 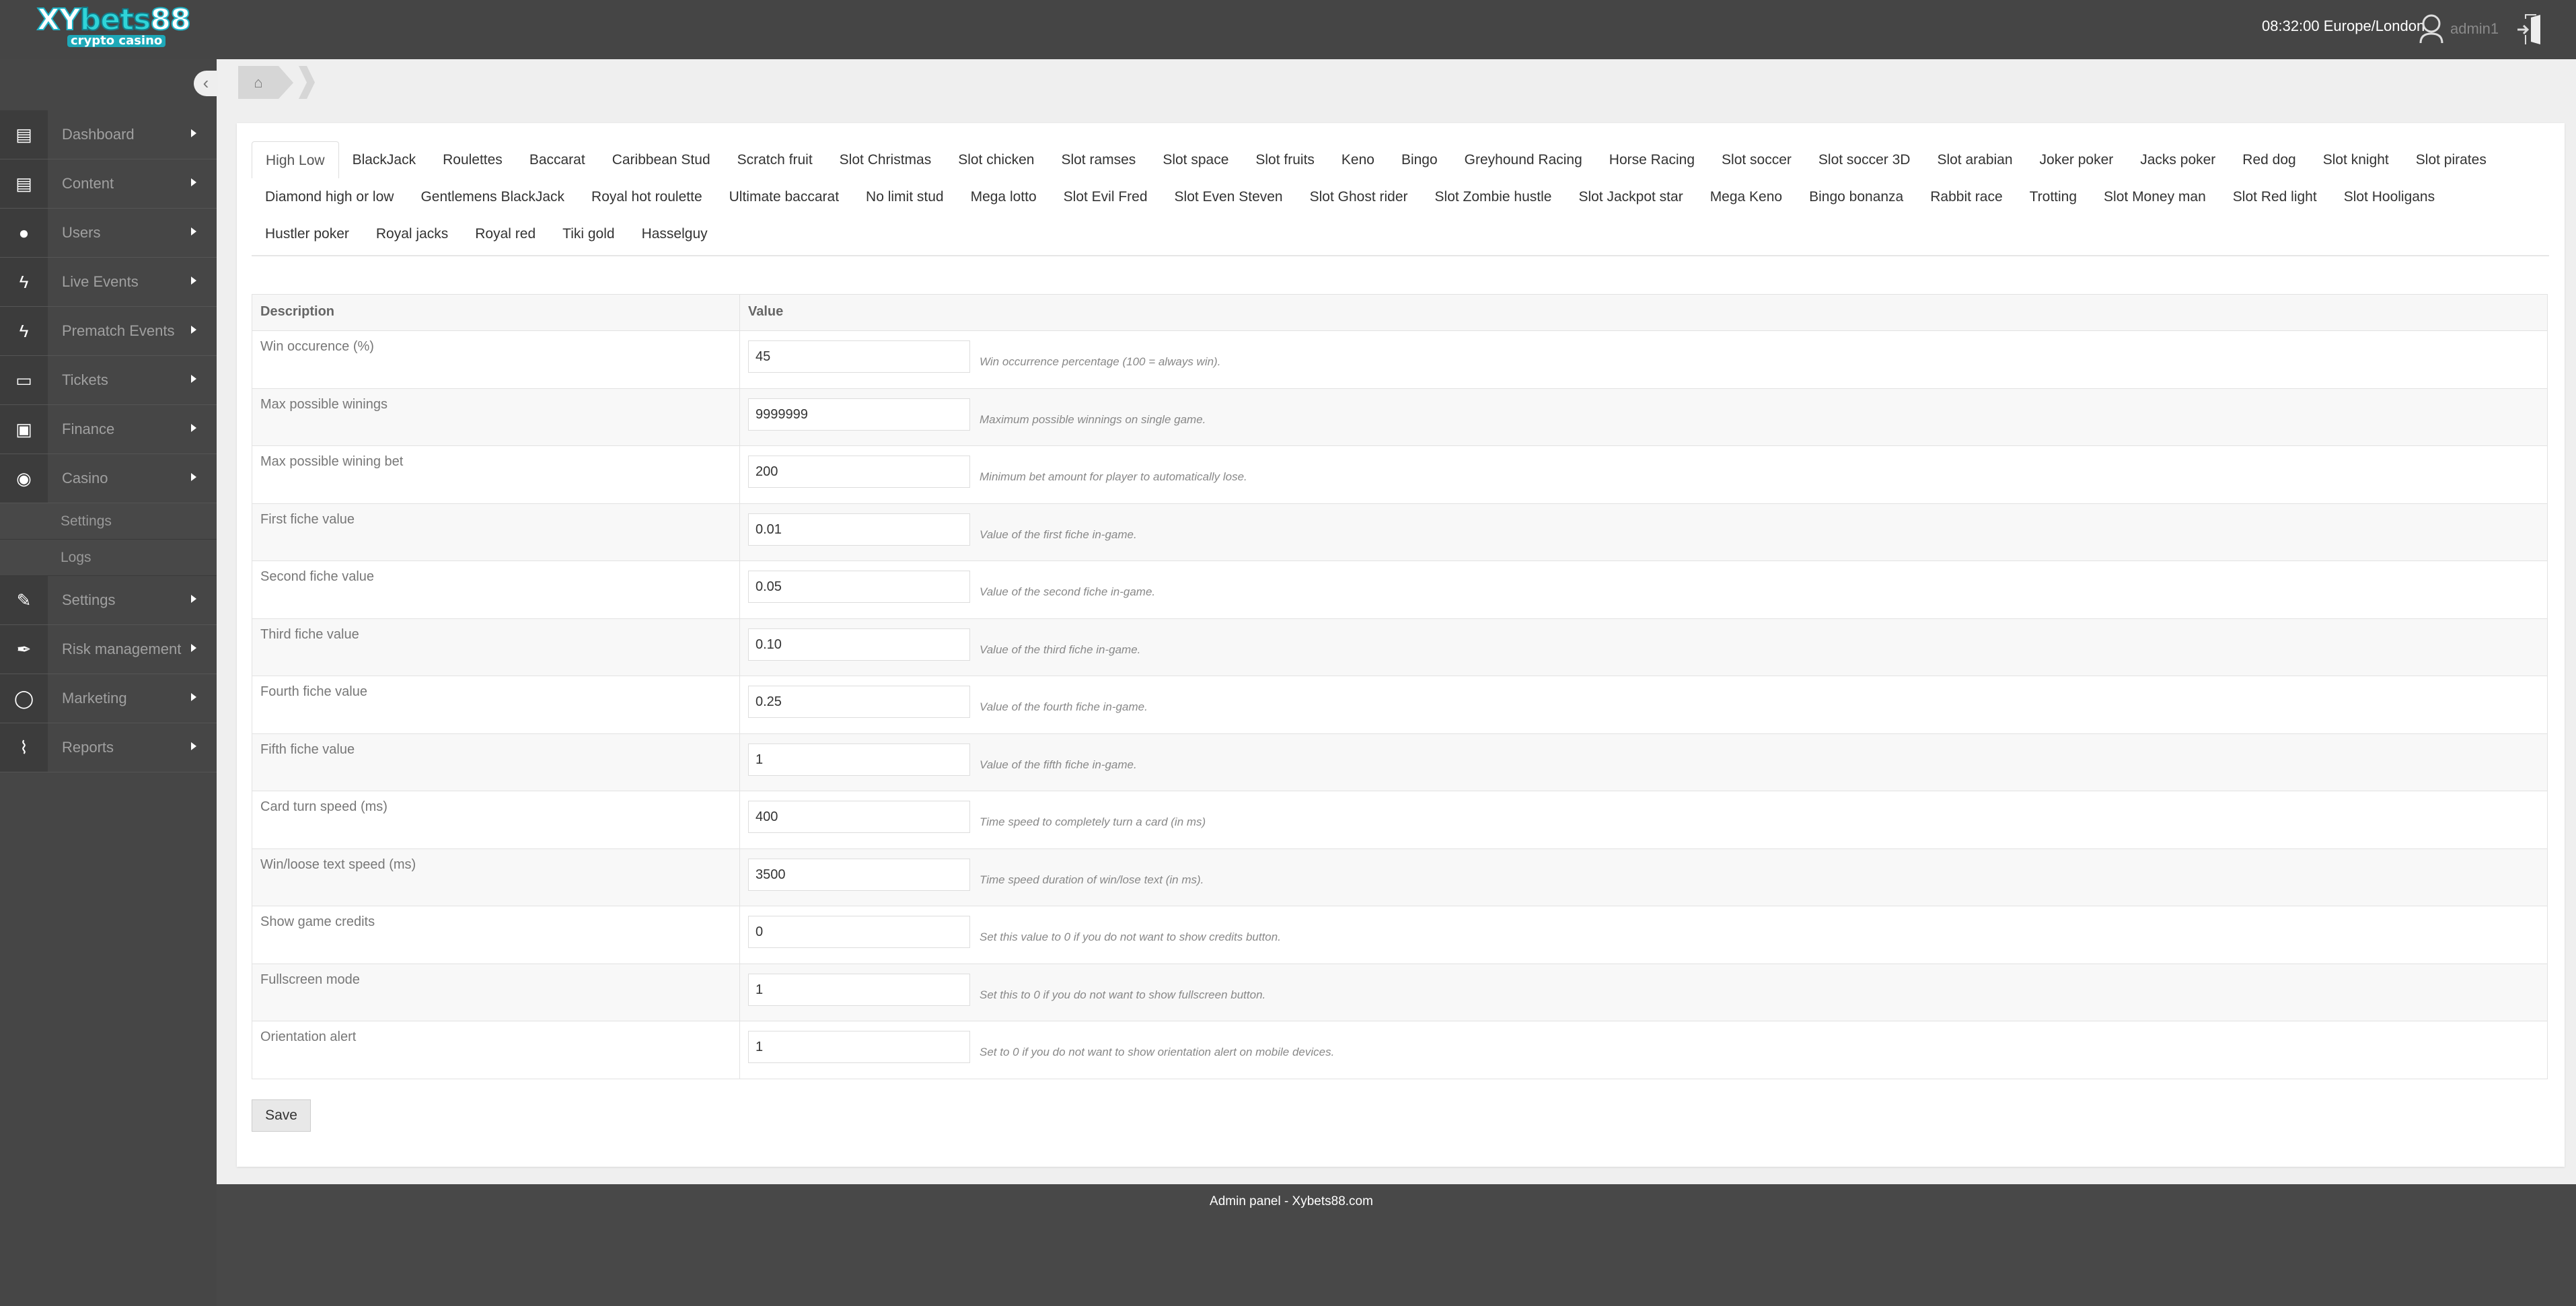 I want to click on setting-value-input: 0.01, so click(x=859, y=529).